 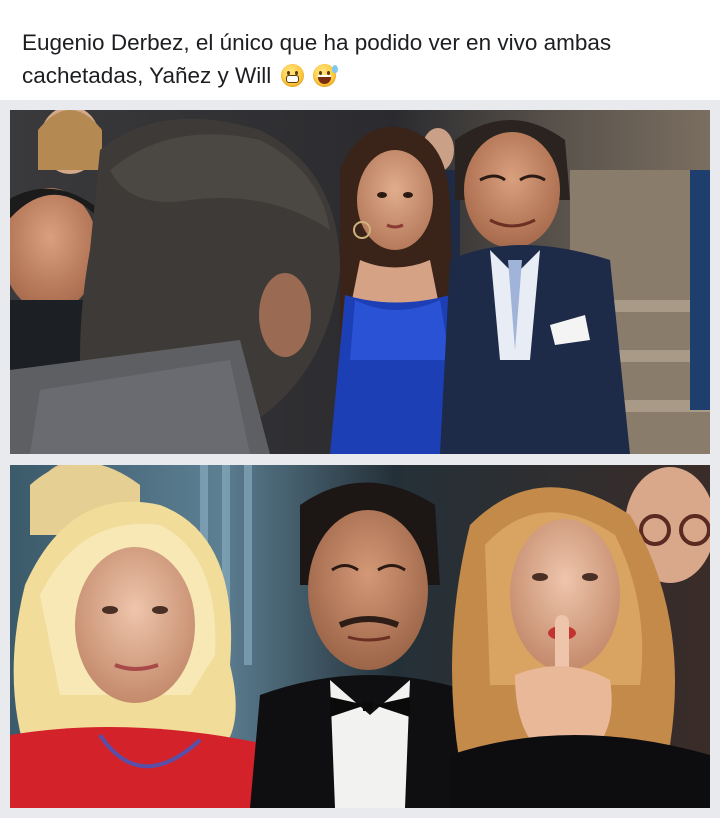 I want to click on grimacing-face-emoji-icon, so click(x=292, y=75).